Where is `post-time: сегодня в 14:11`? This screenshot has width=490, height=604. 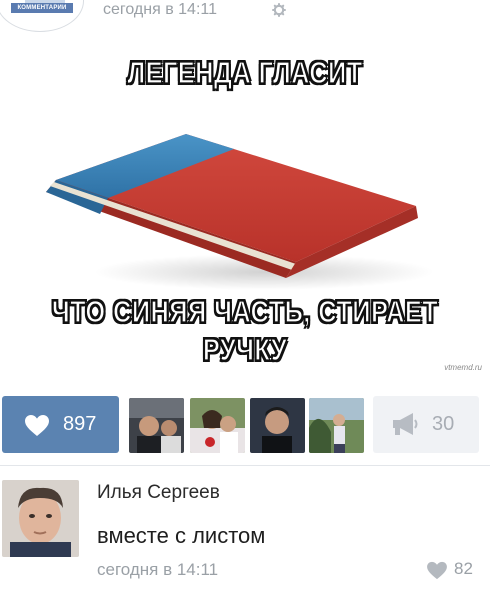 post-time: сегодня в 14:11 is located at coordinates (160, 10).